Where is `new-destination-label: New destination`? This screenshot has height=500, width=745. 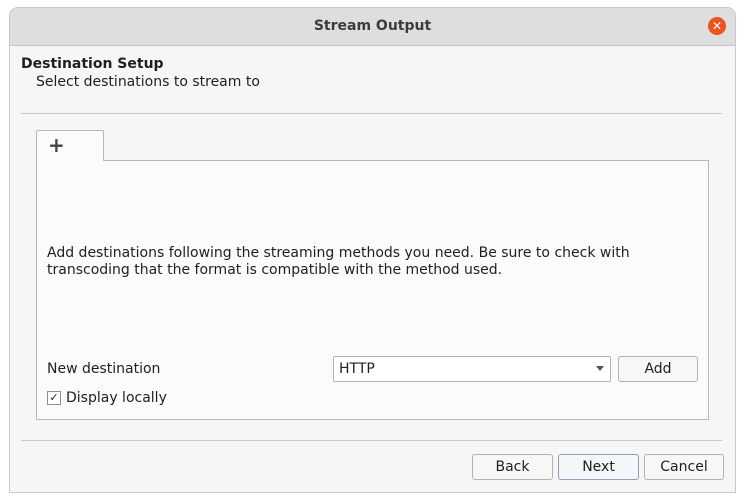 new-destination-label: New destination is located at coordinates (104, 369).